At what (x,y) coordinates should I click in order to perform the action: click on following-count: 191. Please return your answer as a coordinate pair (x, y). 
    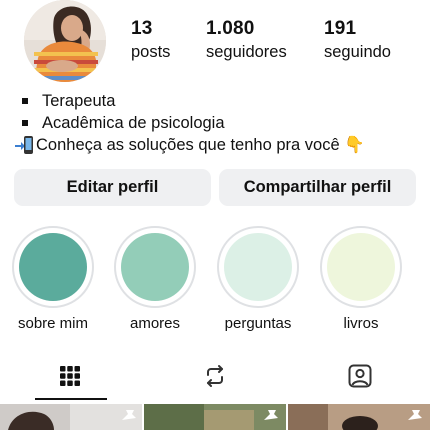
    Looking at the image, I should click on (340, 28).